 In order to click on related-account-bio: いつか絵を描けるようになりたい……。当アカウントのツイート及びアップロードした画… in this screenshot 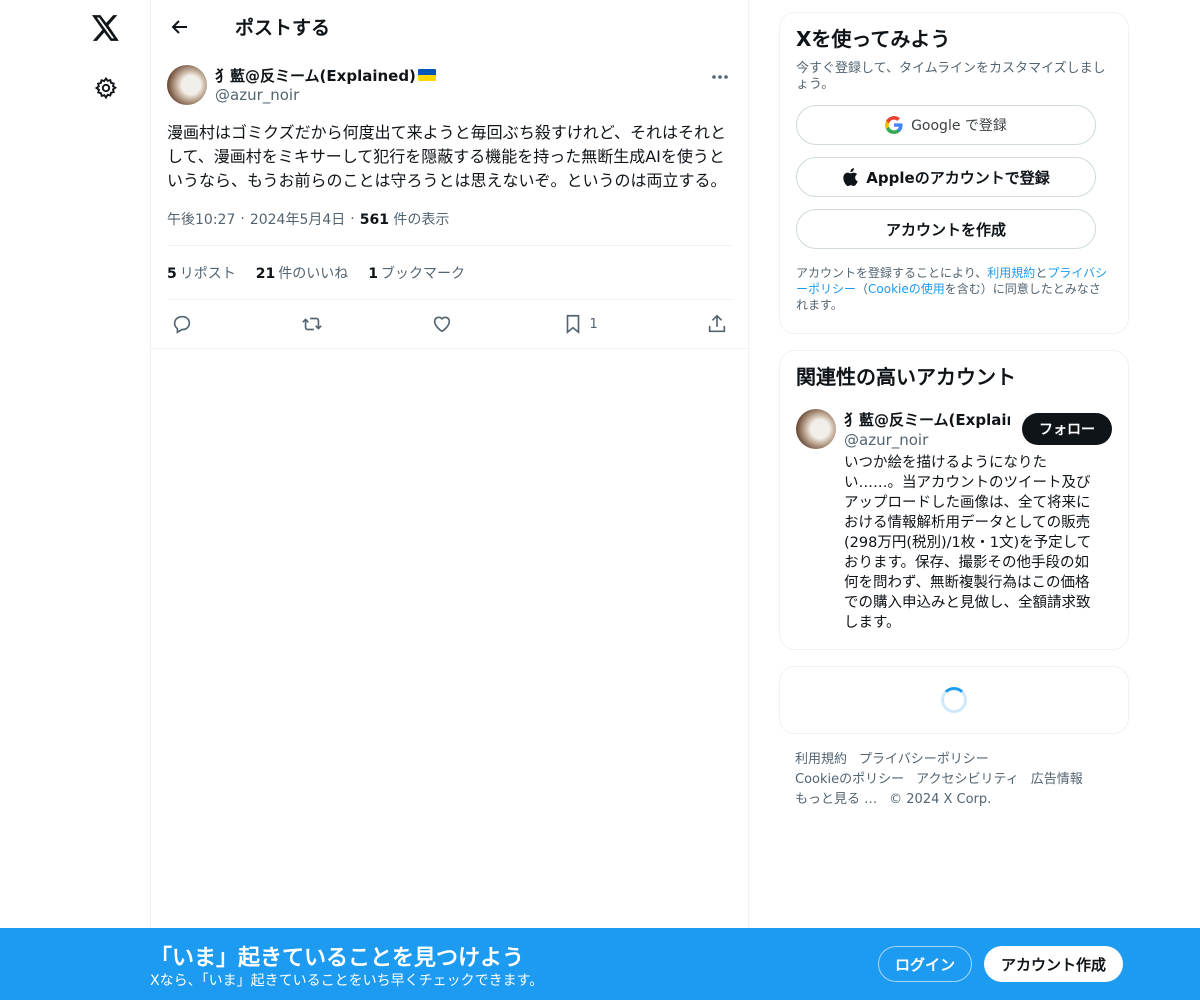, I will do `click(968, 543)`.